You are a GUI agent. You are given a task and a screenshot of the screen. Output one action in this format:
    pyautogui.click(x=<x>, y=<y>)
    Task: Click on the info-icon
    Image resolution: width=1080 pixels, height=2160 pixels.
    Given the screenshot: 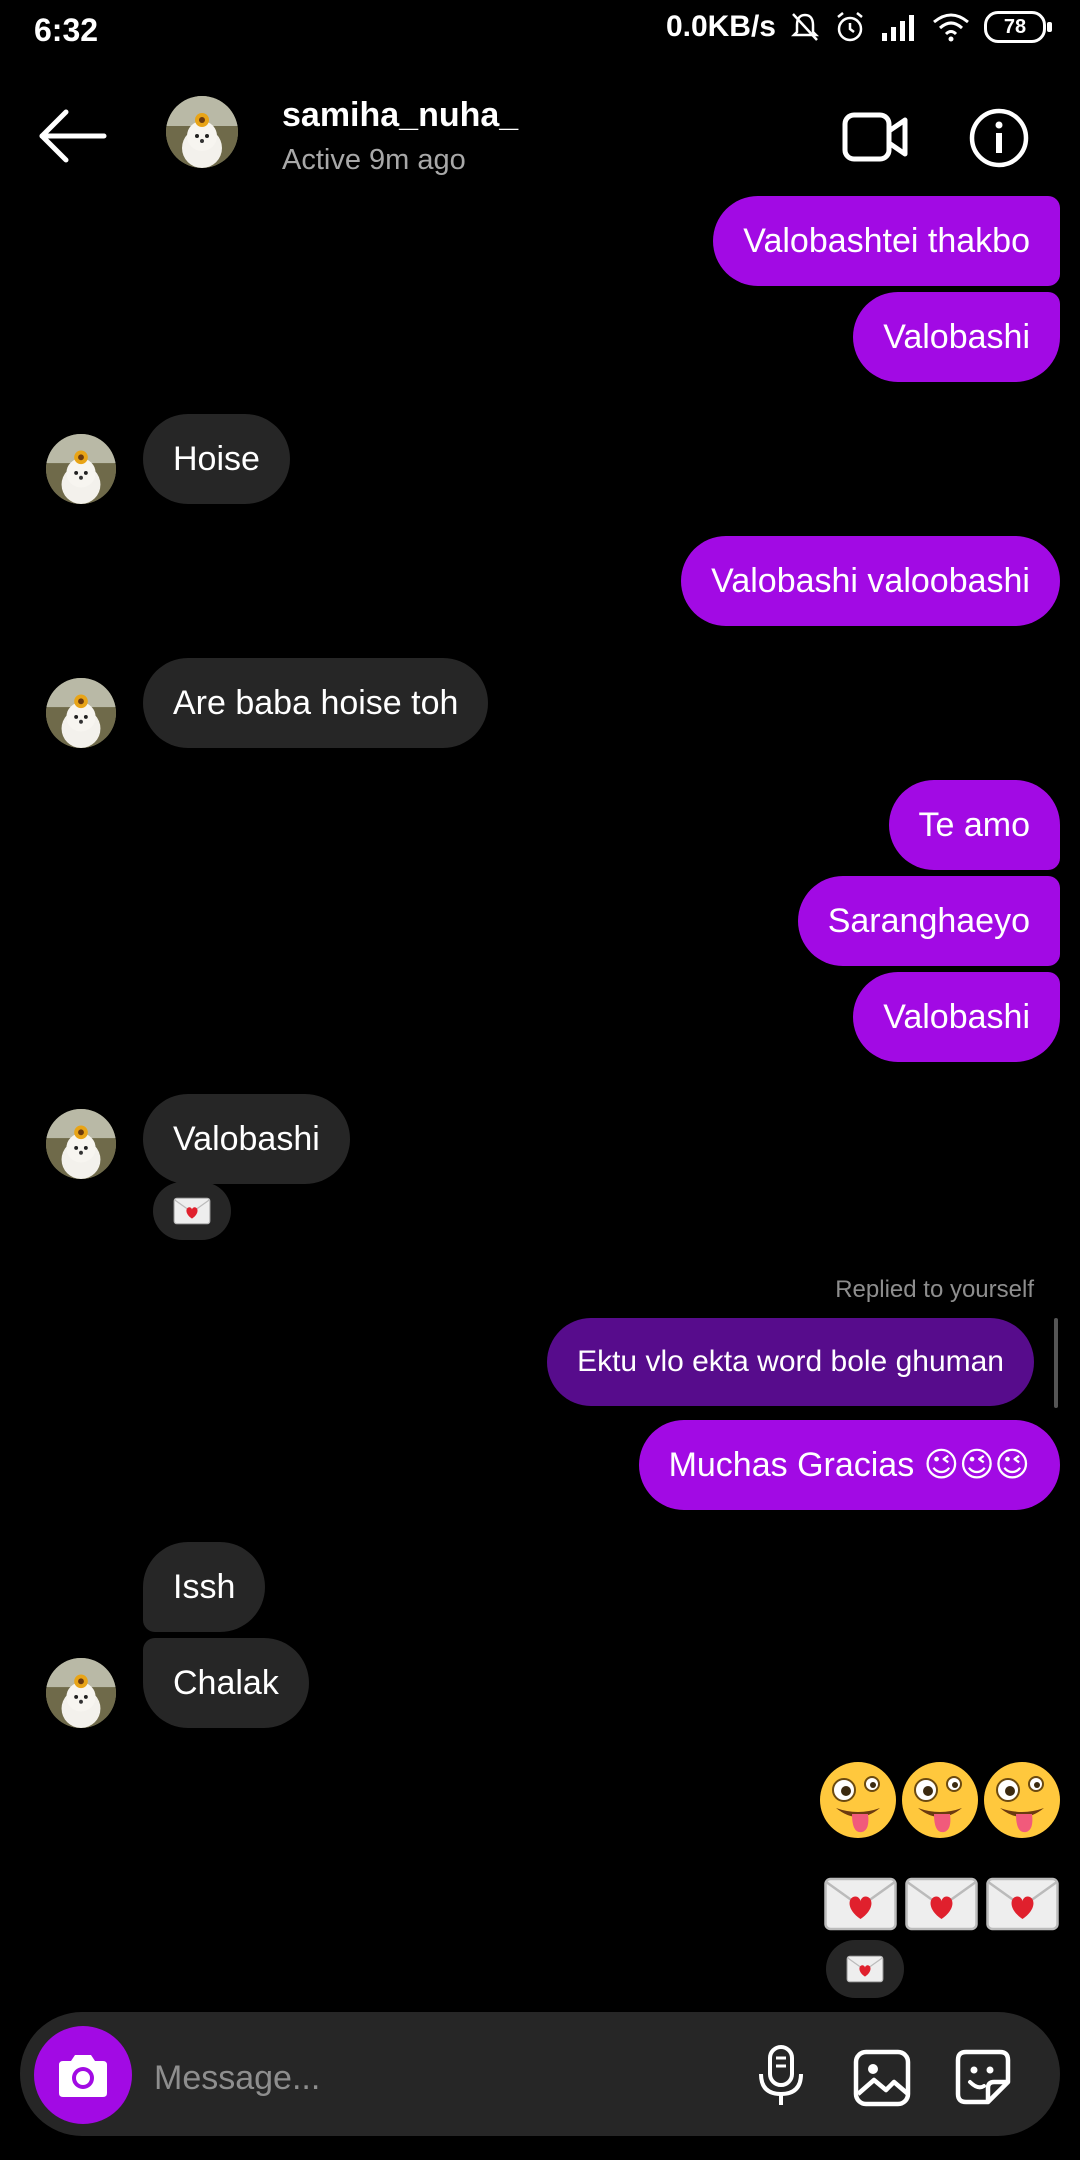 What is the action you would take?
    pyautogui.click(x=999, y=138)
    